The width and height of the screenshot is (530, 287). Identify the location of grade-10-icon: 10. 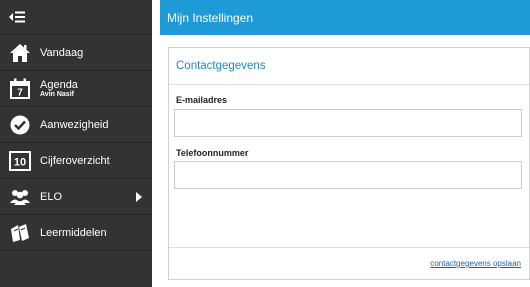
(20, 161).